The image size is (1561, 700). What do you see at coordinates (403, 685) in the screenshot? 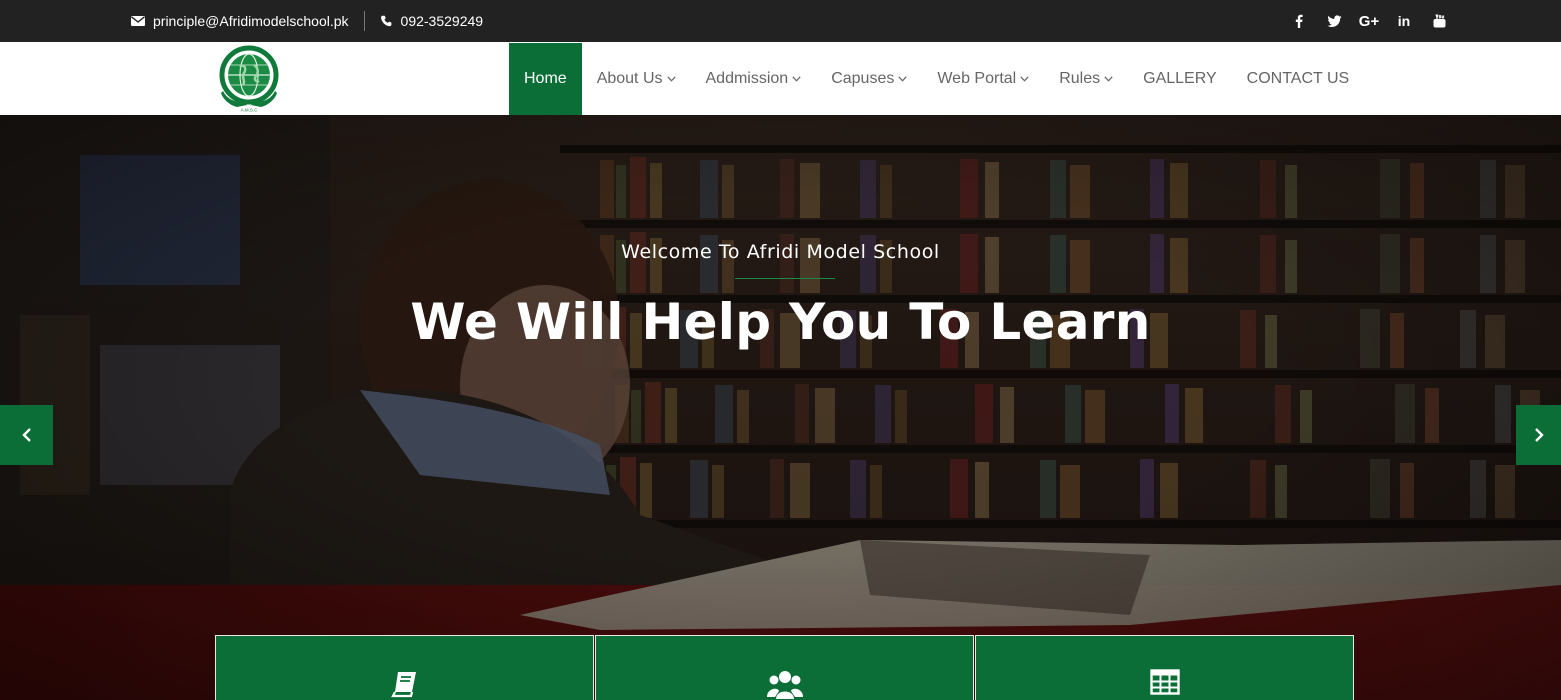
I see `book-icon` at bounding box center [403, 685].